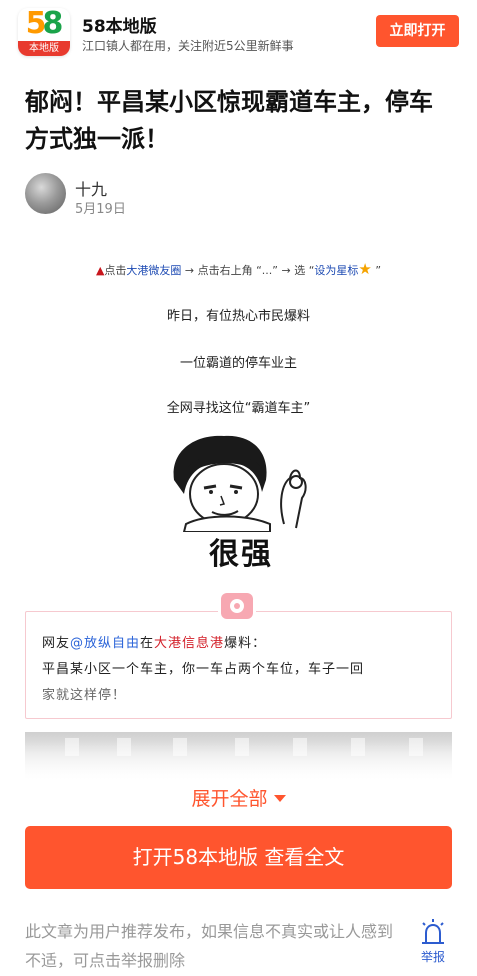 This screenshot has height=976, width=477. What do you see at coordinates (56, 643) in the screenshot?
I see `quote-prefix: 网友` at bounding box center [56, 643].